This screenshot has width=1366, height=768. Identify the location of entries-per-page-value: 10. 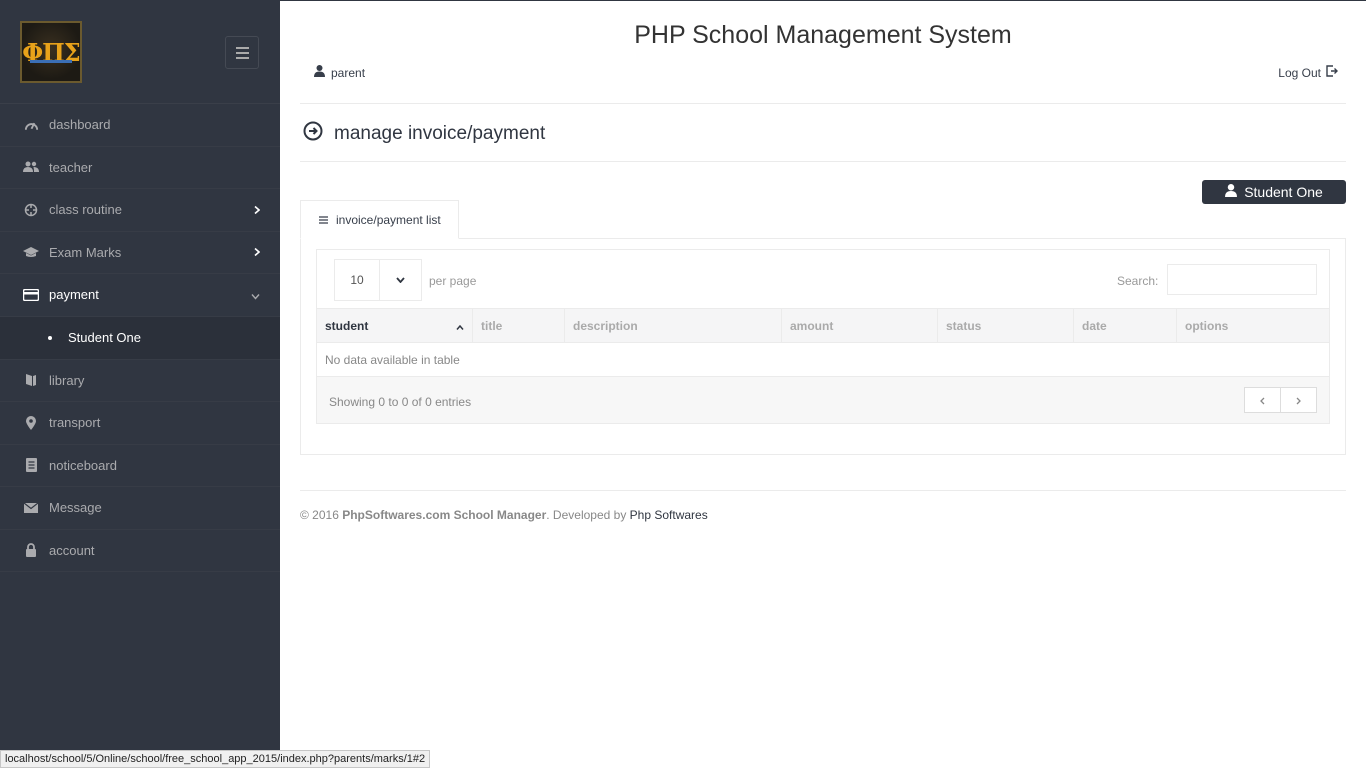
(357, 280).